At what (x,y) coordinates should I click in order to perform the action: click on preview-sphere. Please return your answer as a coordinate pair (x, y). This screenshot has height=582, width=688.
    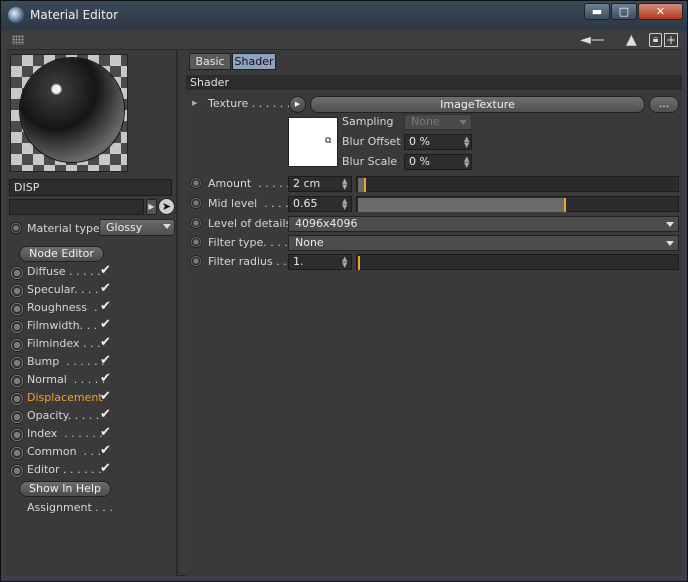
    Looking at the image, I should click on (72, 110).